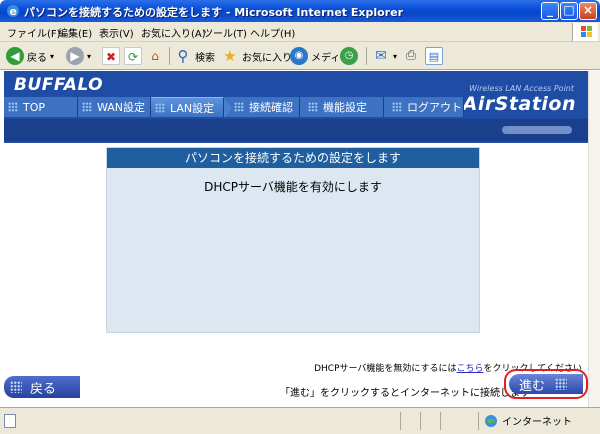 The width and height of the screenshot is (600, 434). What do you see at coordinates (491, 420) in the screenshot?
I see `globe-icon` at bounding box center [491, 420].